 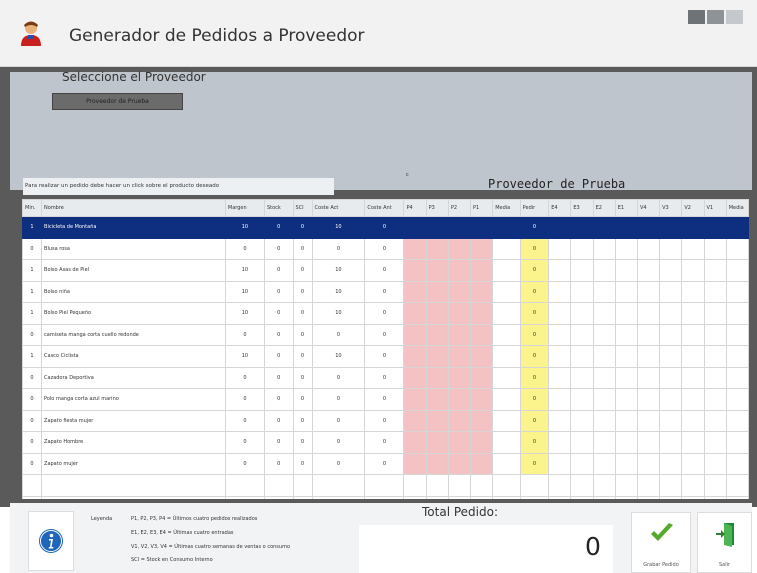 I want to click on table-row: 1 Bolso Piel Pequeño 10 0 0 10 0 0, so click(x=385, y=313).